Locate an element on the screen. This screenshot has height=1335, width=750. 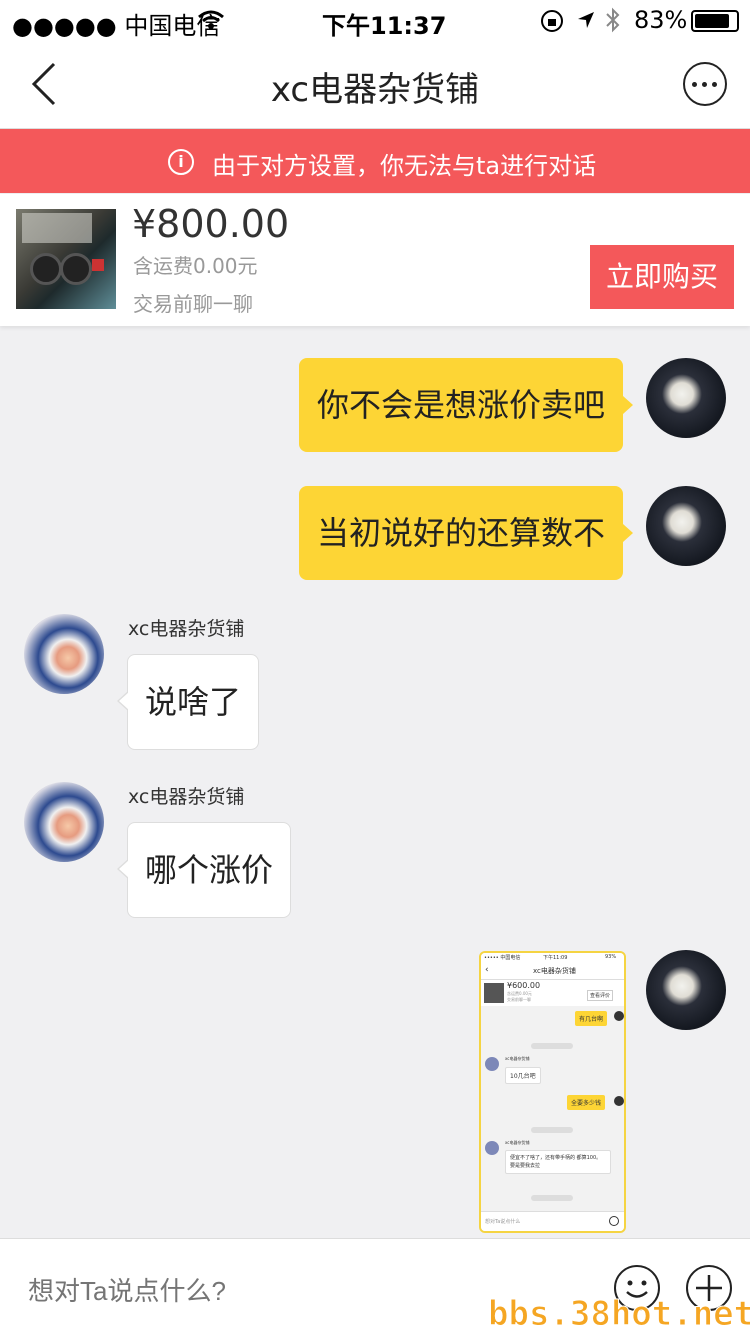
bluetooth-icon is located at coordinates (613, 20).